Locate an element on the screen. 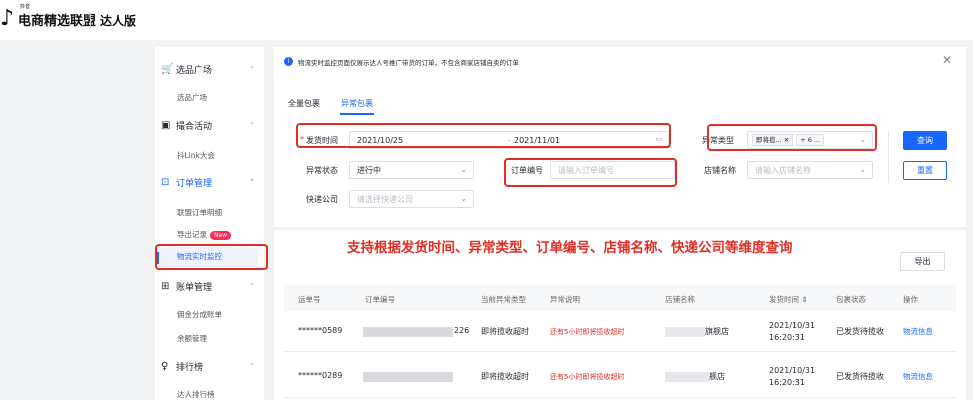  tab-all-packages: 全量包裹 is located at coordinates (304, 103).